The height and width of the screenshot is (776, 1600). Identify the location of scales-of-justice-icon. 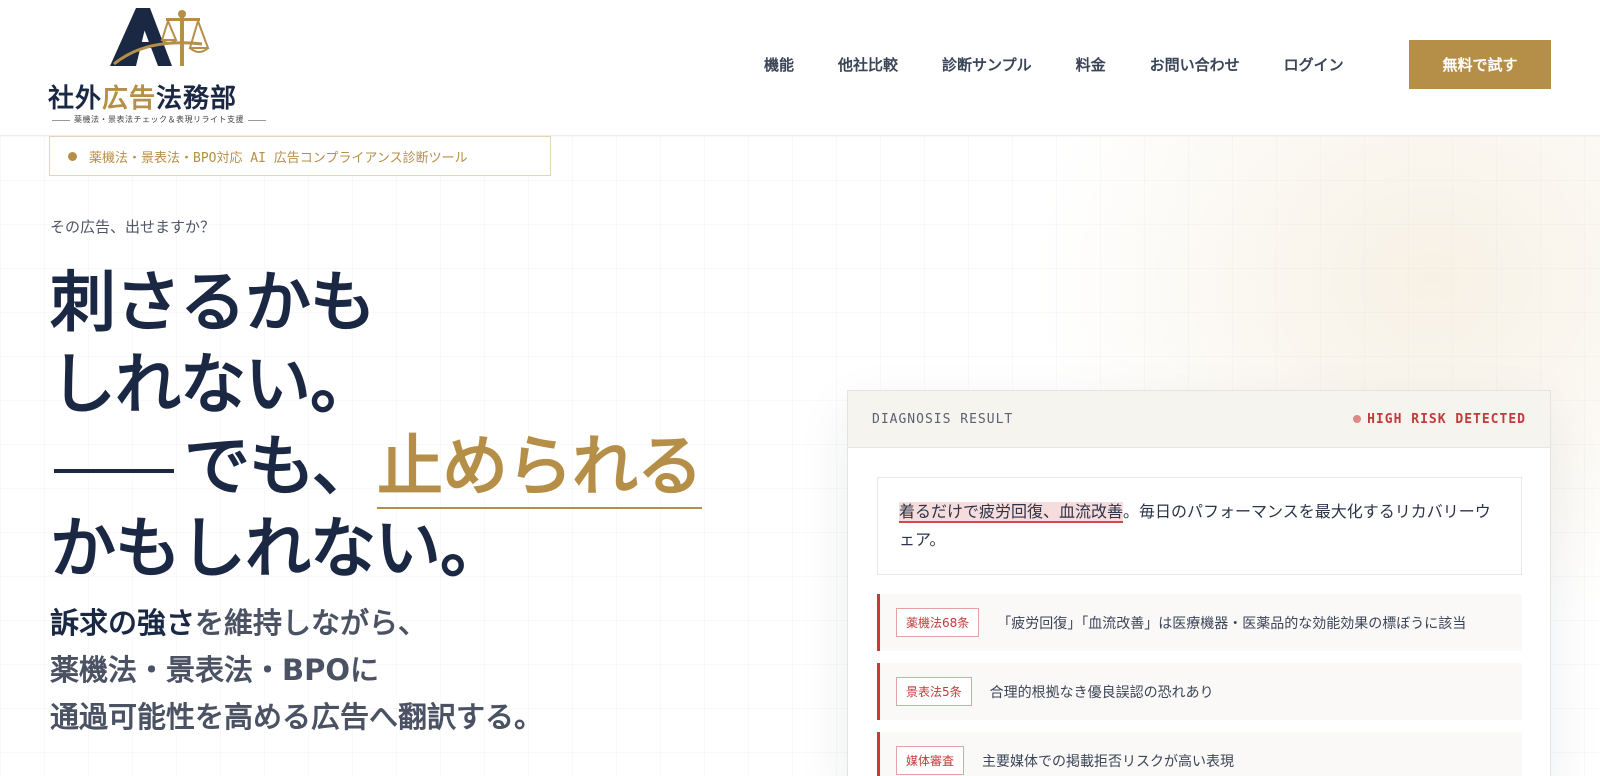
(160, 37).